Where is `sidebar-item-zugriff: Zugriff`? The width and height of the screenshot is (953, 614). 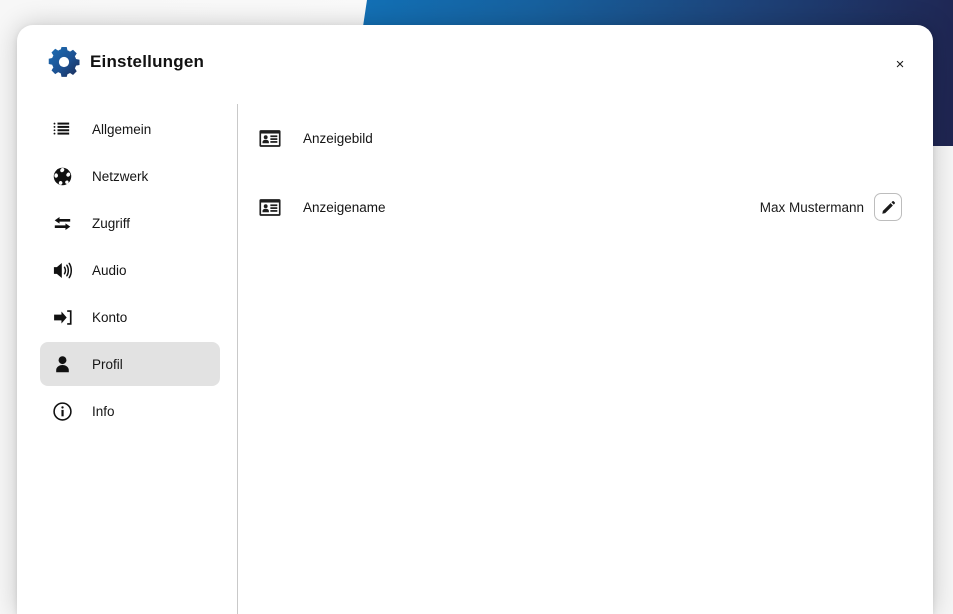 sidebar-item-zugriff: Zugriff is located at coordinates (130, 223).